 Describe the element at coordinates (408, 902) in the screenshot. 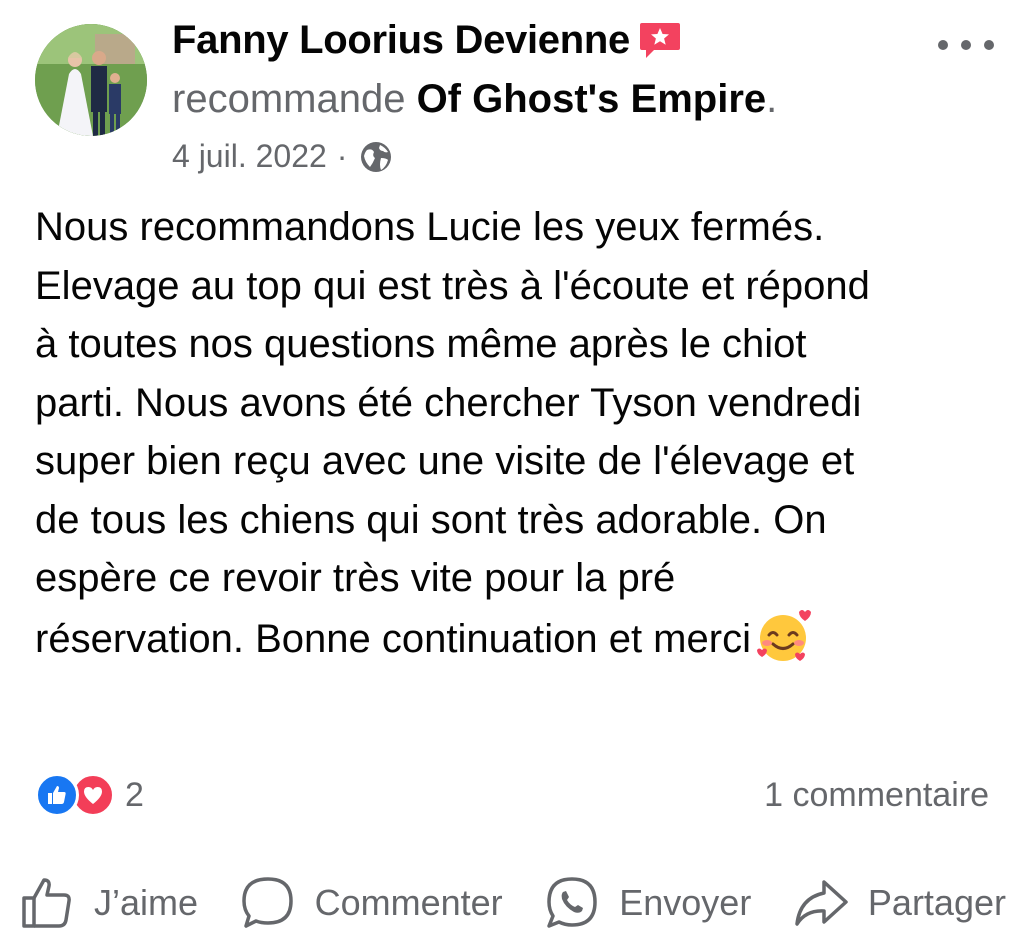

I see `comment-button-label: Commenter` at that location.